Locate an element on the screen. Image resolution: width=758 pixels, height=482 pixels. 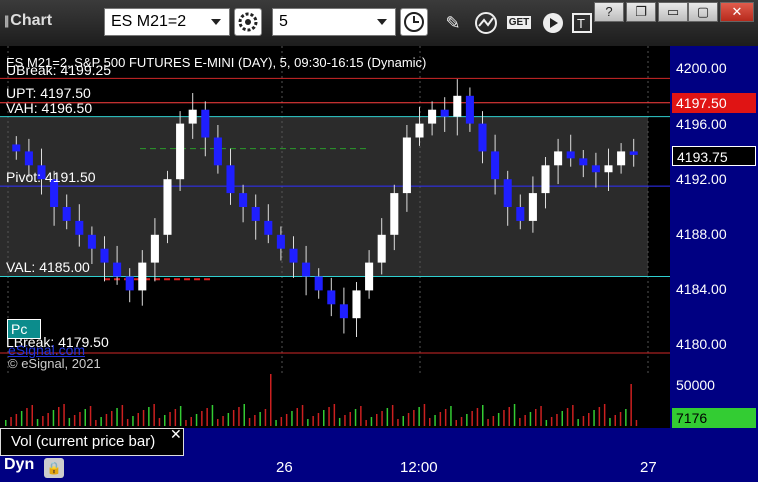
pivot-label: Pivot: 4191.50 is located at coordinates (51, 177).